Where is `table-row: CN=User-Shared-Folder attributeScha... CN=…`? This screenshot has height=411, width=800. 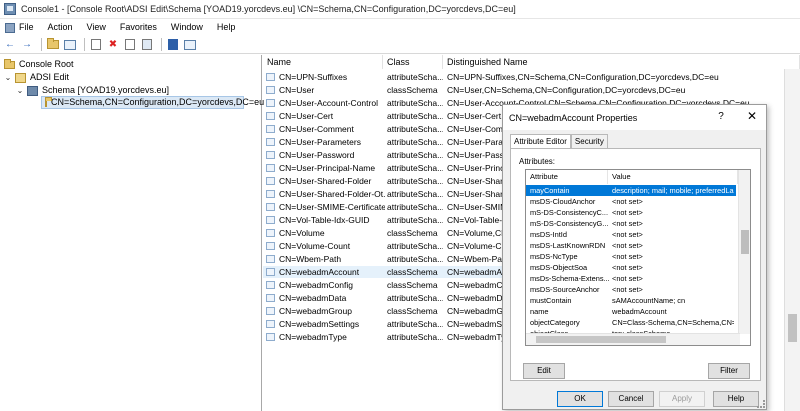
table-row: CN=User-Shared-Folder attributeScha... CN=… is located at coordinates (385, 181).